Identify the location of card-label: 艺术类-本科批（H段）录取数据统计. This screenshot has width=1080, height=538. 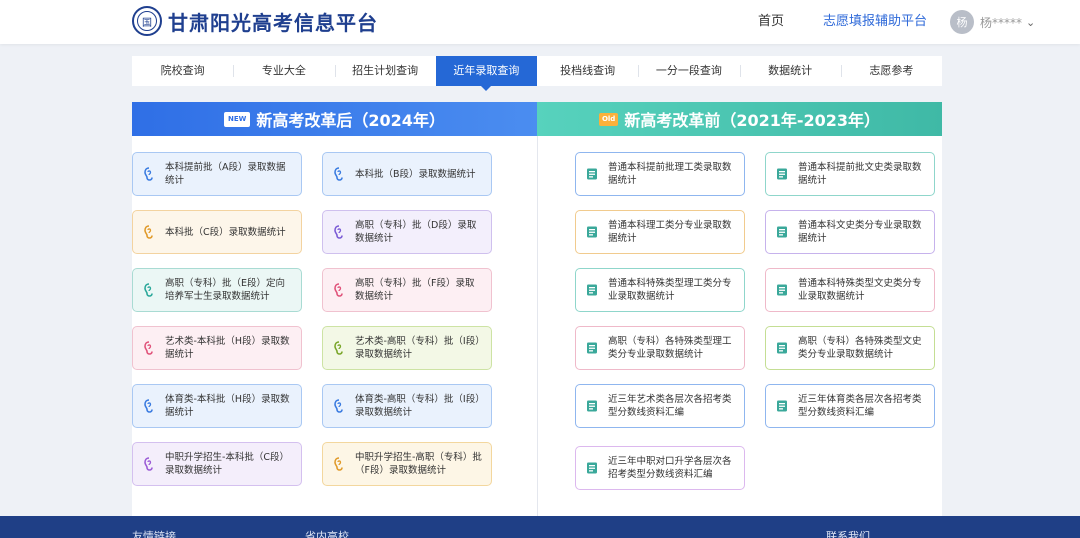
(227, 348).